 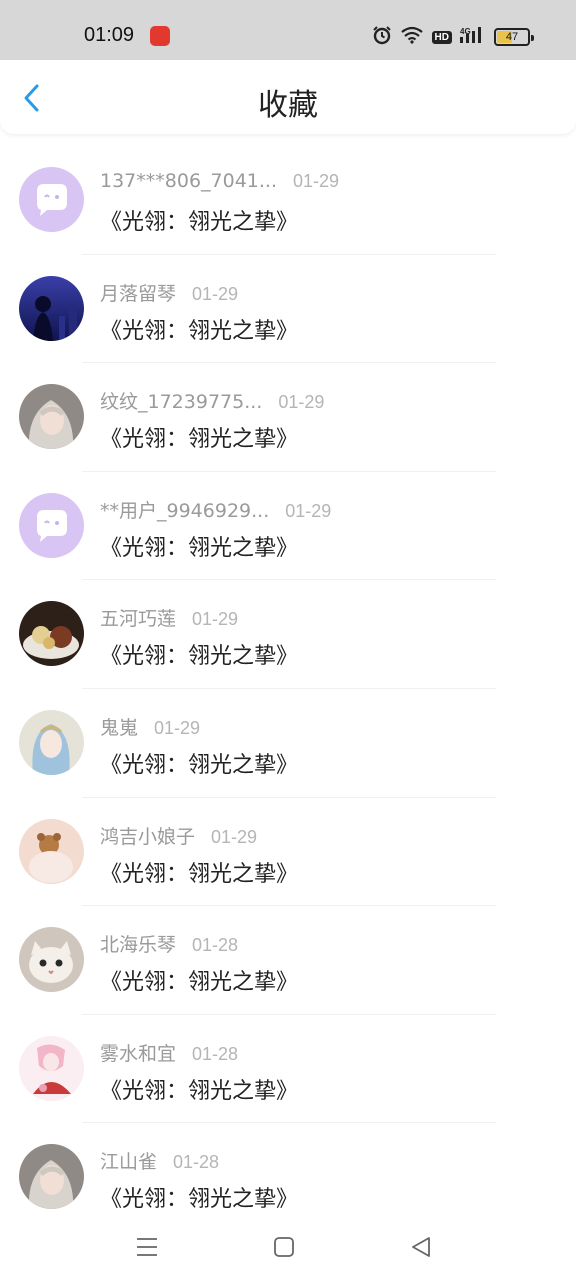 I want to click on hd-icon: HD, so click(x=441, y=37).